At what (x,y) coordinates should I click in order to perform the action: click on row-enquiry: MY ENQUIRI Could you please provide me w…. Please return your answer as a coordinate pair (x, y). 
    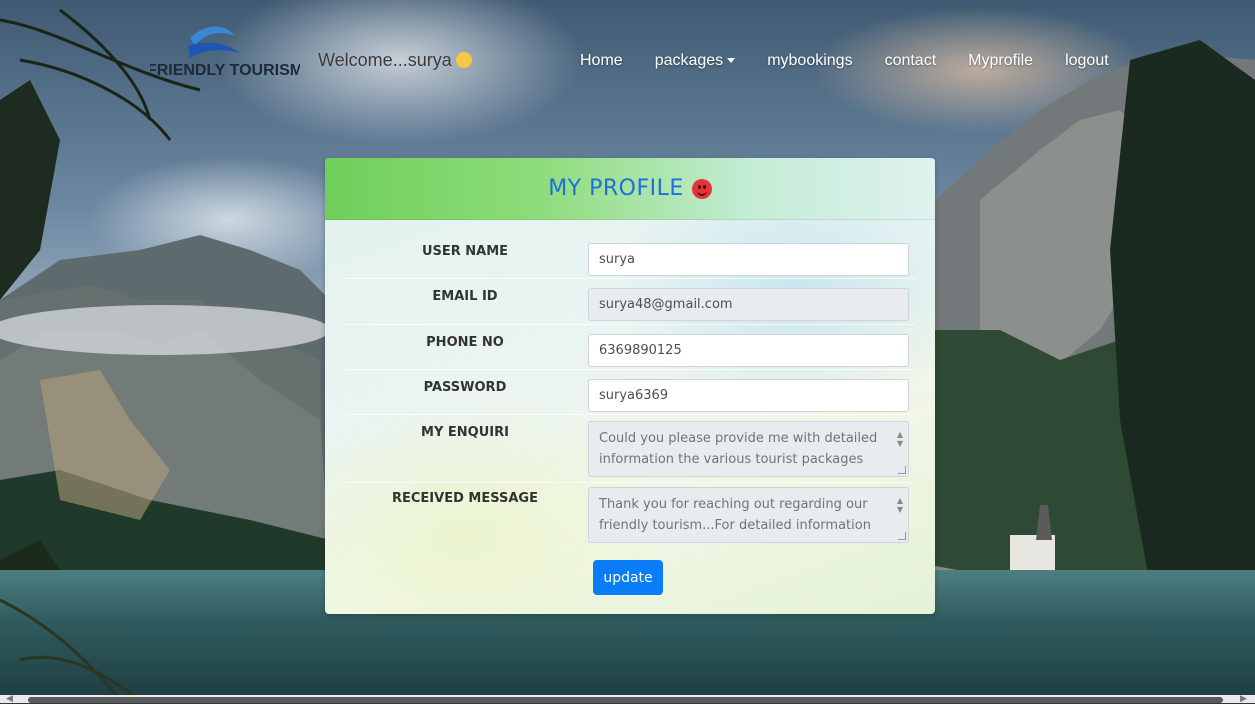
    Looking at the image, I should click on (630, 449).